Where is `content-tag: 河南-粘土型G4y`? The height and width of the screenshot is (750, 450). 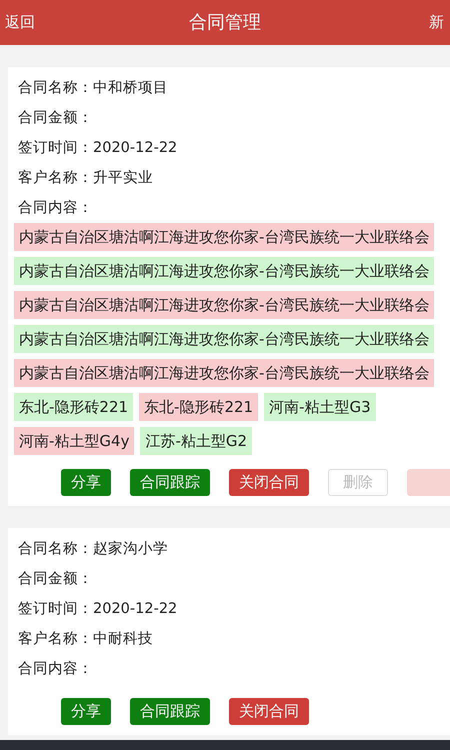 content-tag: 河南-粘土型G4y is located at coordinates (74, 441).